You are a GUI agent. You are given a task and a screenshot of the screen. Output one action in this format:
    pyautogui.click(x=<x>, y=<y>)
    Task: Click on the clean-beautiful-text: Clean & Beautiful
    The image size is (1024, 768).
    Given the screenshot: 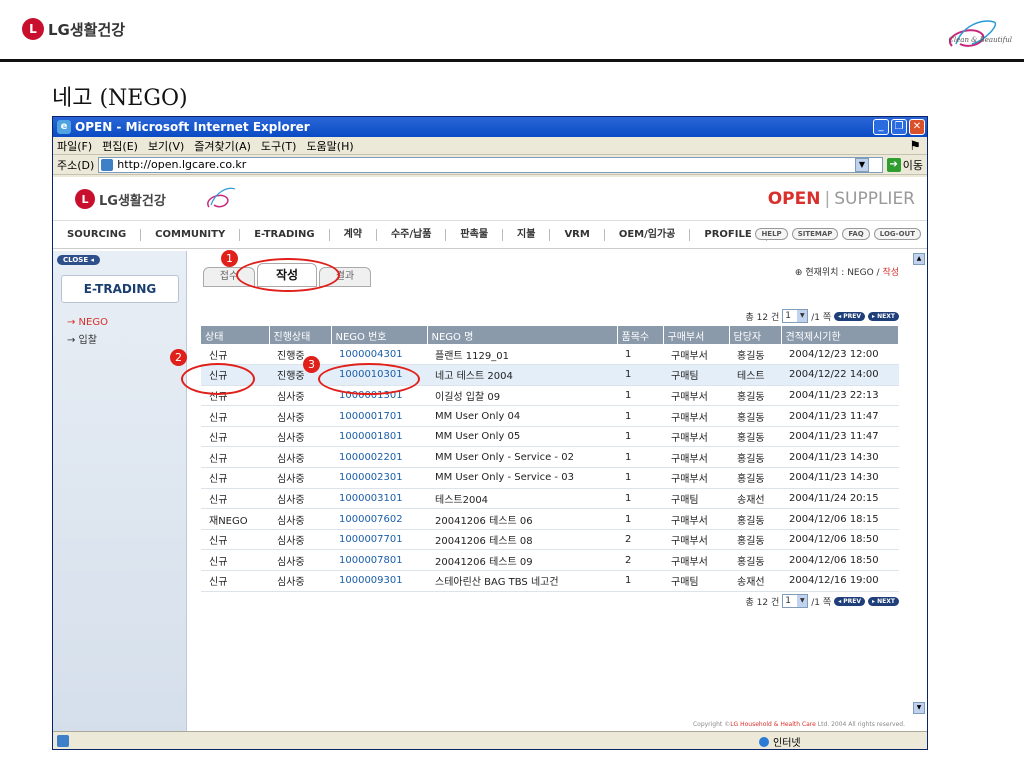 What is the action you would take?
    pyautogui.click(x=980, y=40)
    